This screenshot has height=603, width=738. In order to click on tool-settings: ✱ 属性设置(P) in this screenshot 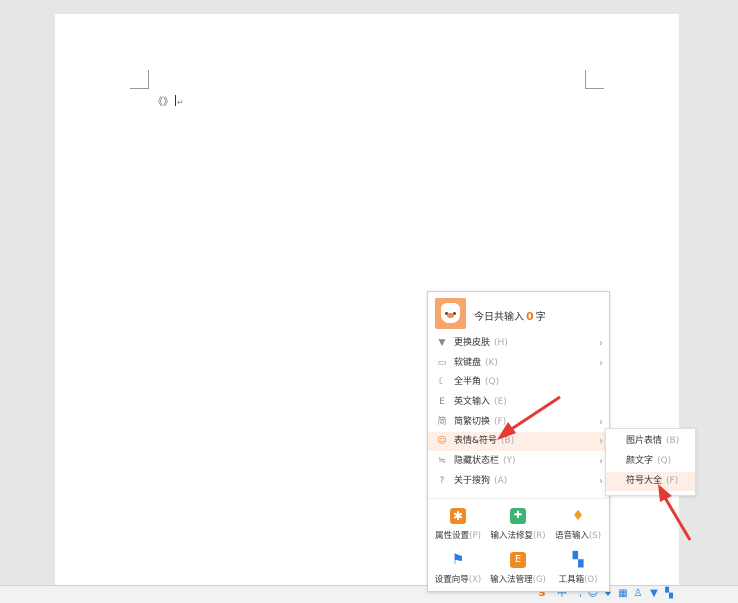, I will do `click(458, 524)`.